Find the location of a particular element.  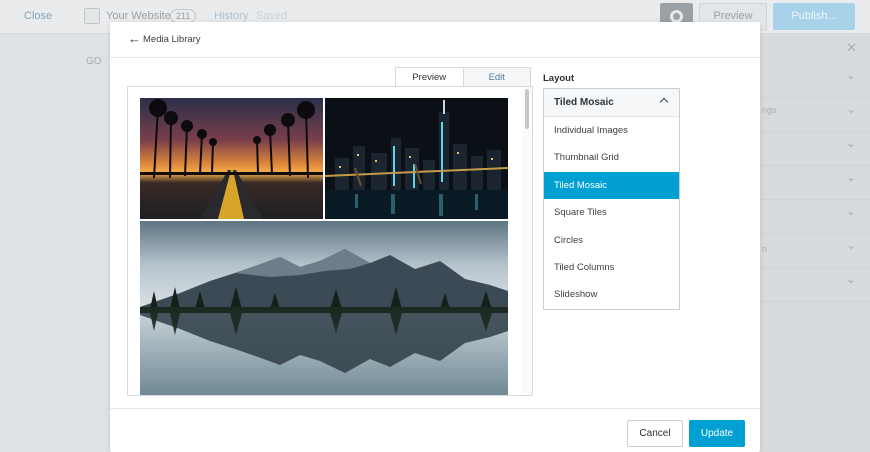

go-label: GO is located at coordinates (94, 61).